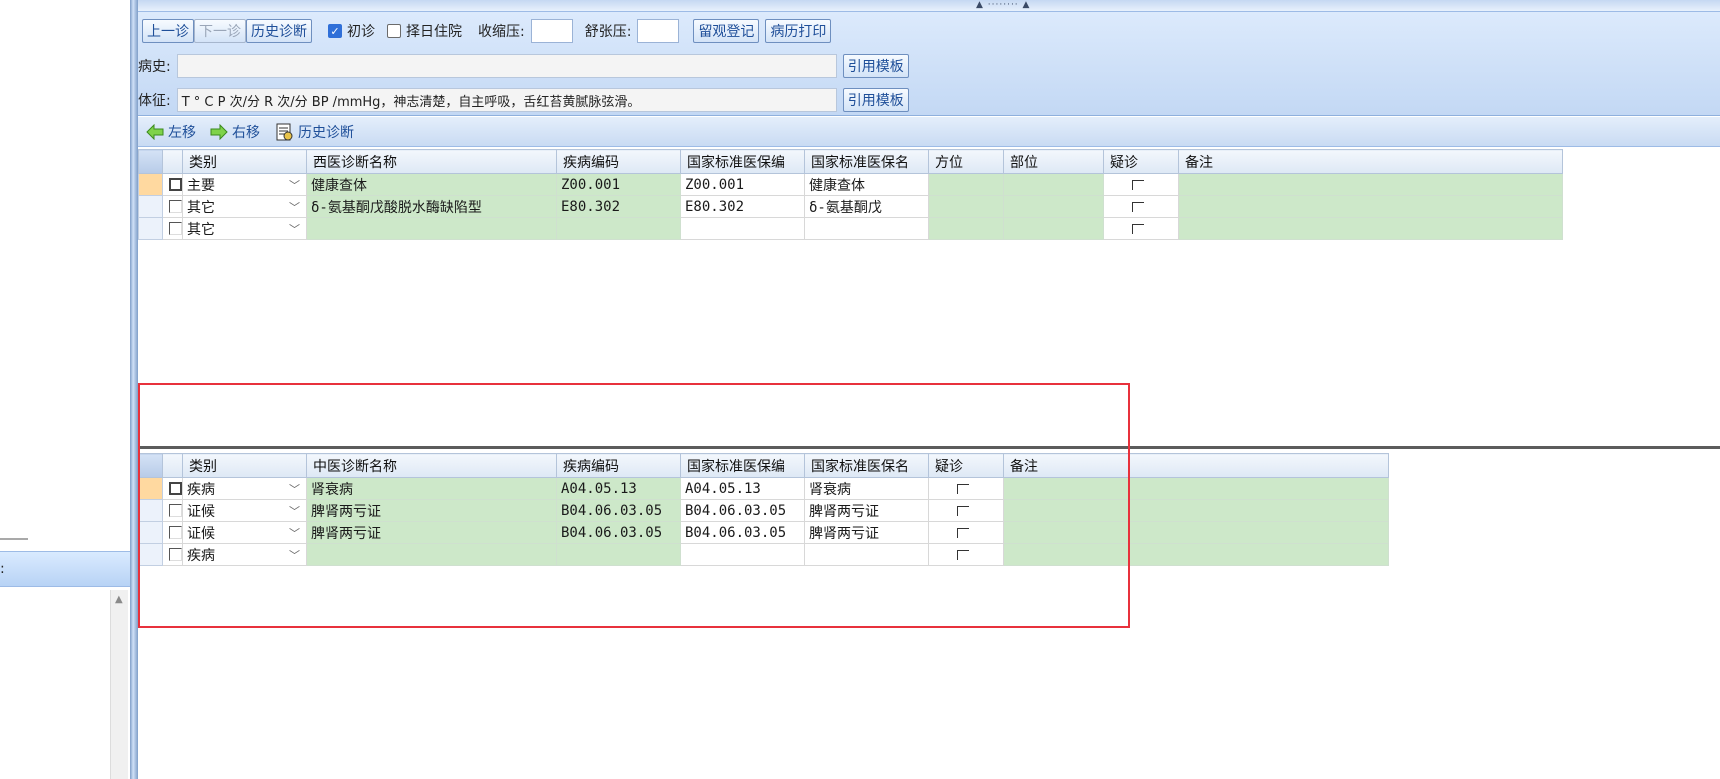 This screenshot has height=779, width=1720. Describe the element at coordinates (119, 600) in the screenshot. I see `up-arrow-icon: ▲` at that location.